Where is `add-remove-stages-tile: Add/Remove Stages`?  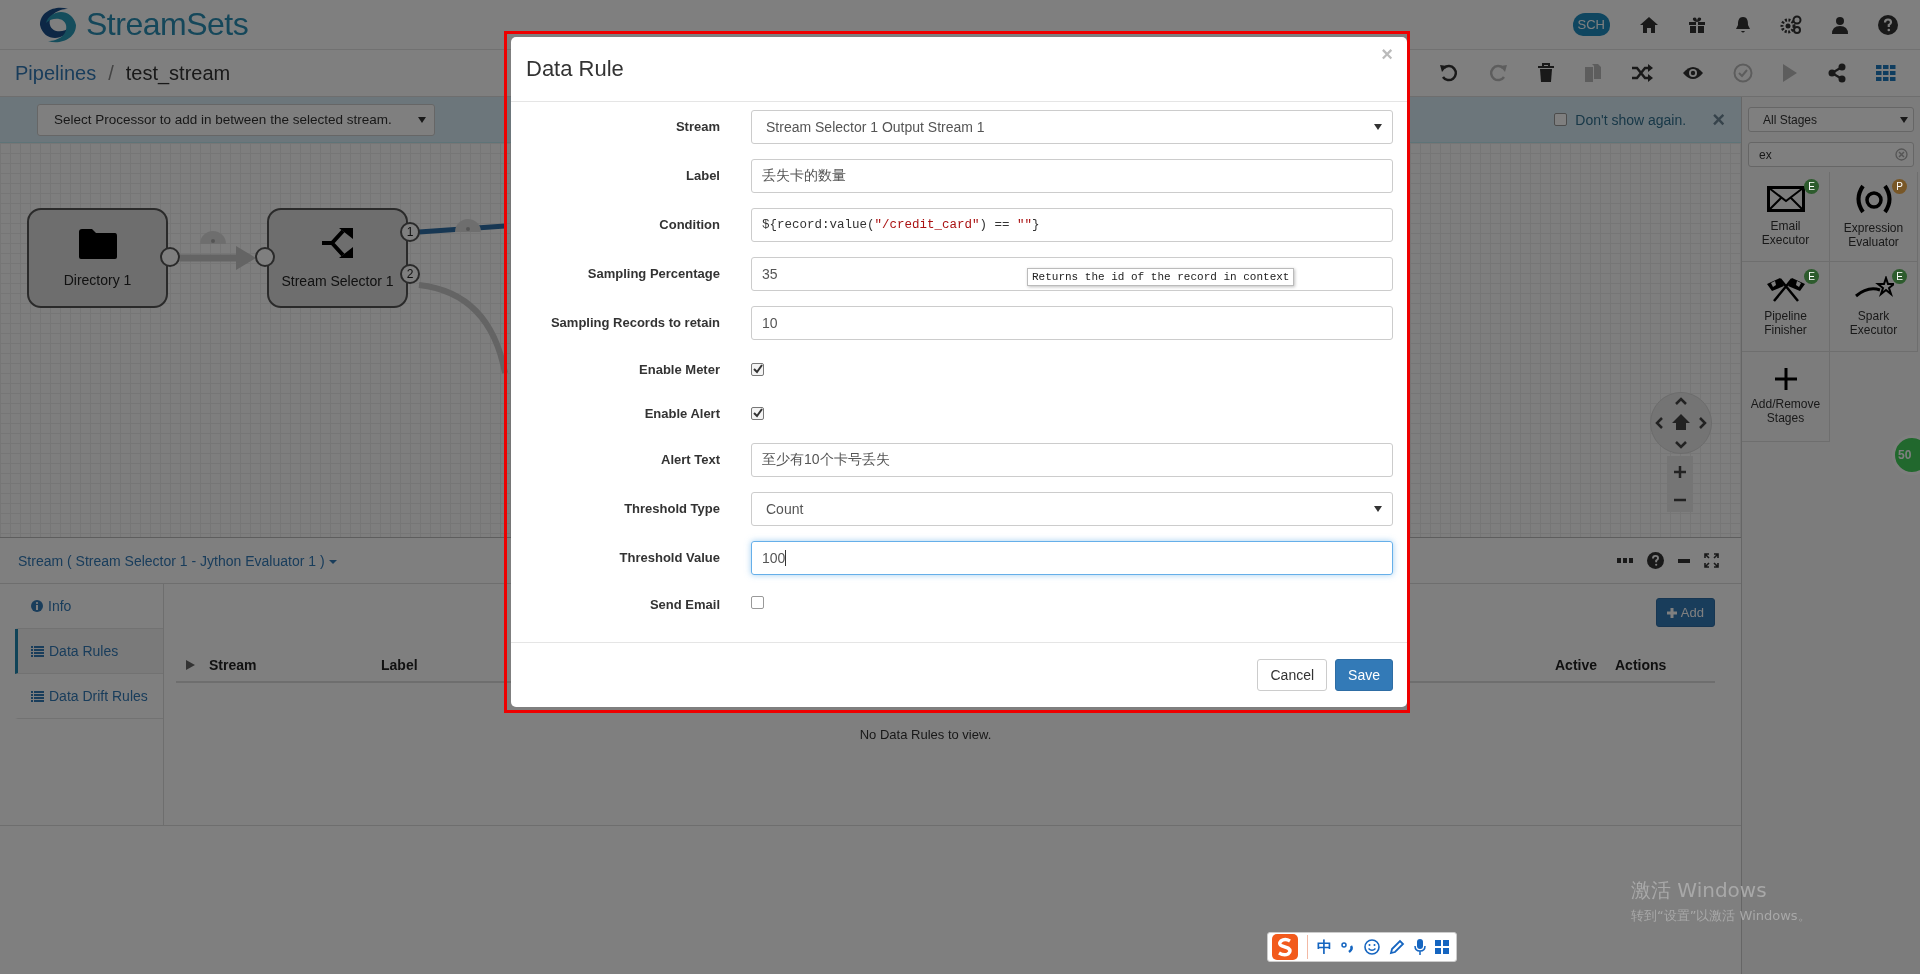
add-remove-stages-tile: Add/Remove Stages is located at coordinates (1786, 397).